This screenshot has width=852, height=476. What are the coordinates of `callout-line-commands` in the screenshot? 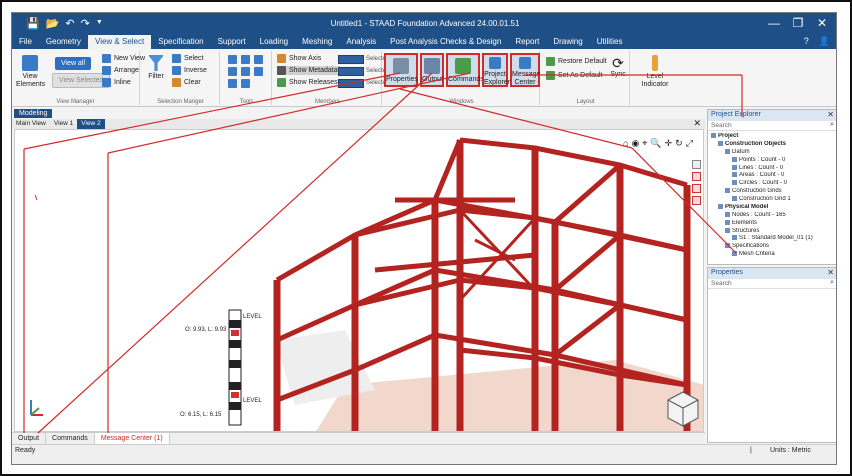 It's located at (289, 113).